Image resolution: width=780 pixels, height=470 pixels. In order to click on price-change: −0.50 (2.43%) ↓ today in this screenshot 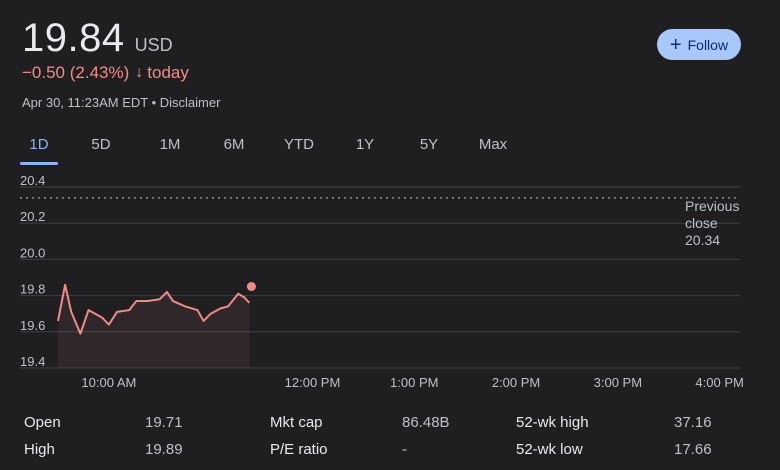, I will do `click(105, 73)`.